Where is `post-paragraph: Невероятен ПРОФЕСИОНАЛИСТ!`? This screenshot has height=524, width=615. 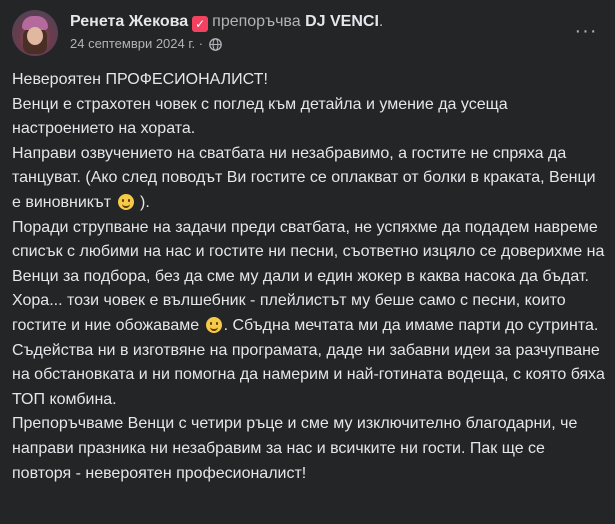
post-paragraph: Невероятен ПРОФЕСИОНАЛИСТ! is located at coordinates (140, 79).